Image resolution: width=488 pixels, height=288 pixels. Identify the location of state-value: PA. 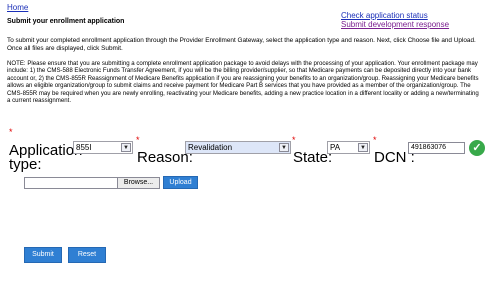
(335, 147).